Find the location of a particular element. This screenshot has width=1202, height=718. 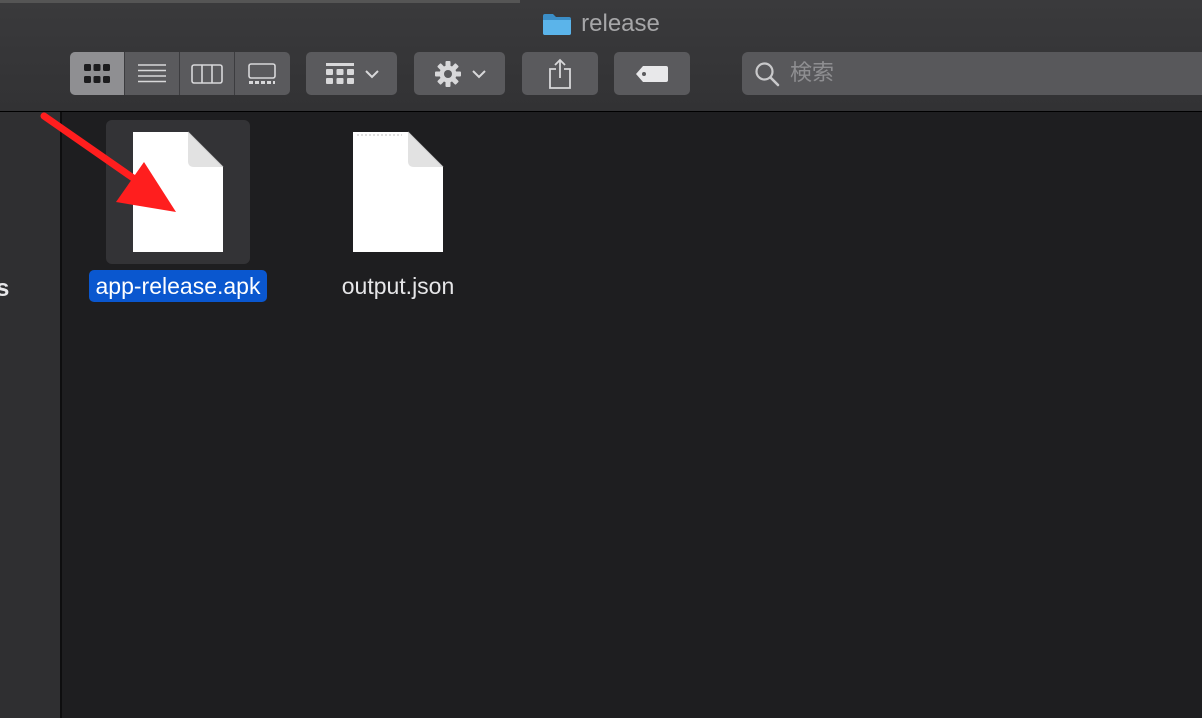

tag-icon is located at coordinates (652, 73).